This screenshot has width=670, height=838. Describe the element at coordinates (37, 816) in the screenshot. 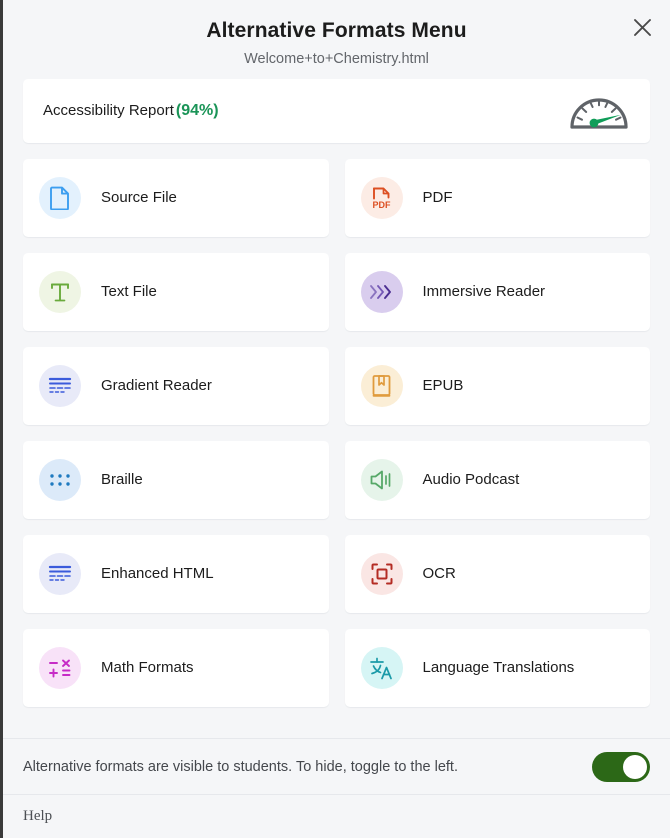

I see `help-link: Help` at that location.